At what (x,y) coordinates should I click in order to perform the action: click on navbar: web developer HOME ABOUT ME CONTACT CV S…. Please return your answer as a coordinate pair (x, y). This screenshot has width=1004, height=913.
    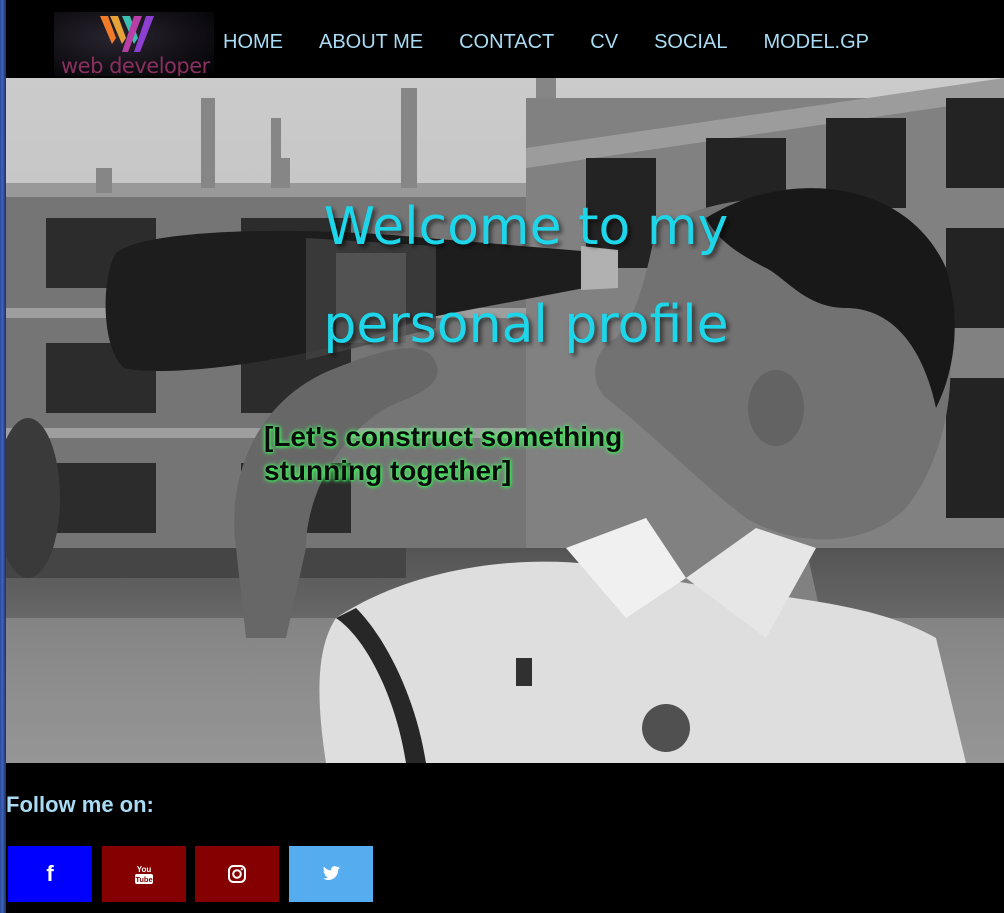
    Looking at the image, I should click on (505, 39).